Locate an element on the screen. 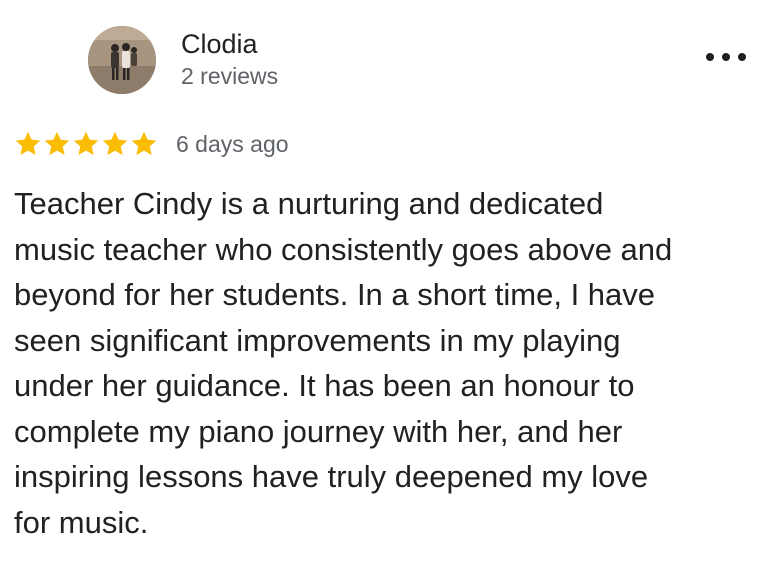  review-count: 2 reviews is located at coordinates (229, 76).